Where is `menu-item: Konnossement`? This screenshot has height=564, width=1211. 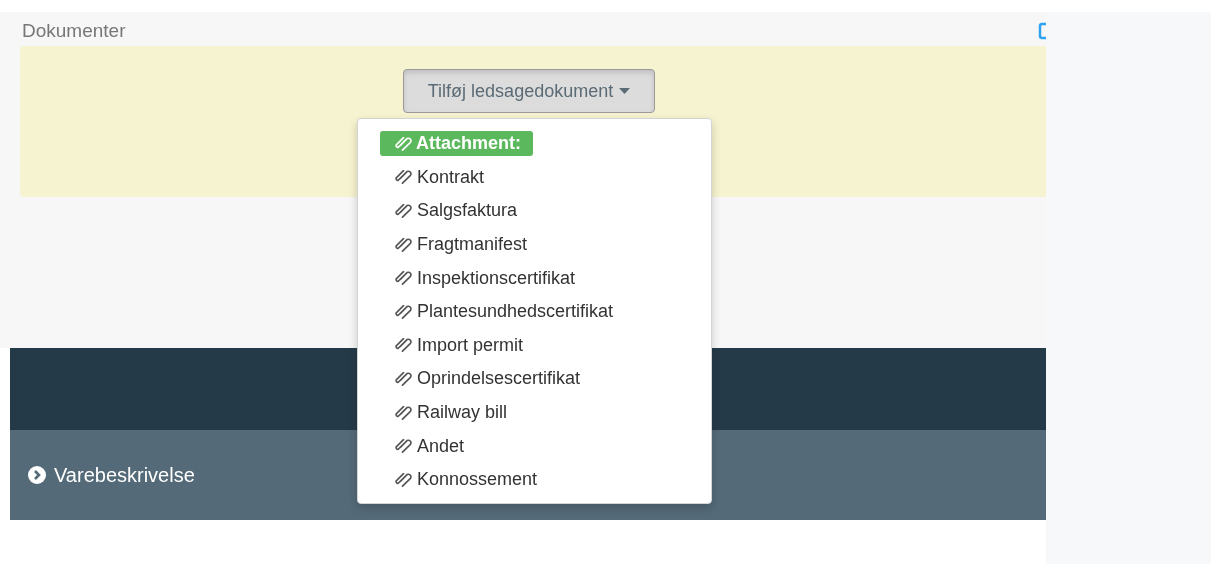
menu-item: Konnossement is located at coordinates (534, 479).